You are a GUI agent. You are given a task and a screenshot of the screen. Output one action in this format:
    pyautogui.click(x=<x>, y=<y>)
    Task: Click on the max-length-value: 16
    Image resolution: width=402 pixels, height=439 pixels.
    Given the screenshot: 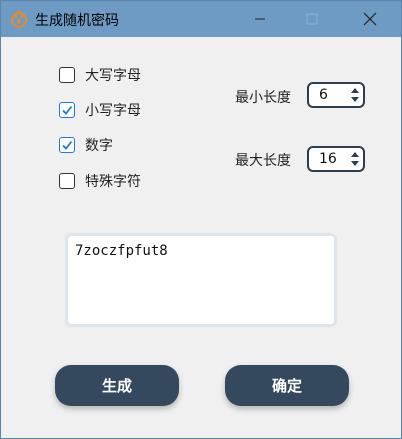 What is the action you would take?
    pyautogui.click(x=328, y=159)
    